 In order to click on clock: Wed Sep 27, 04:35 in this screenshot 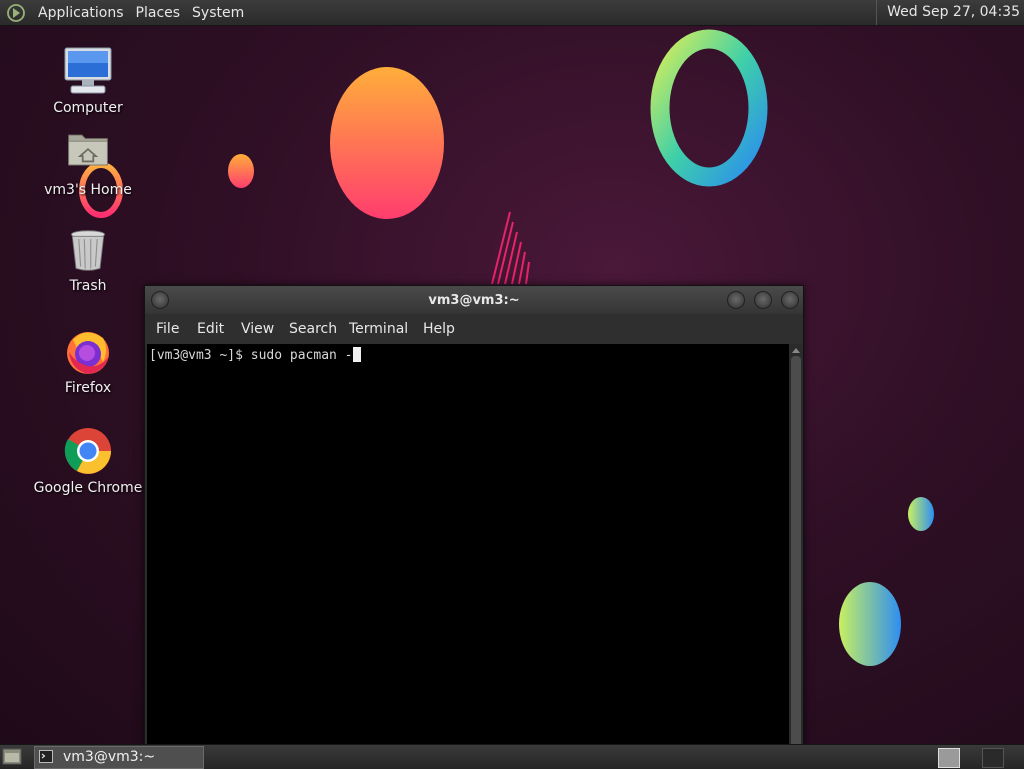, I will do `click(950, 12)`.